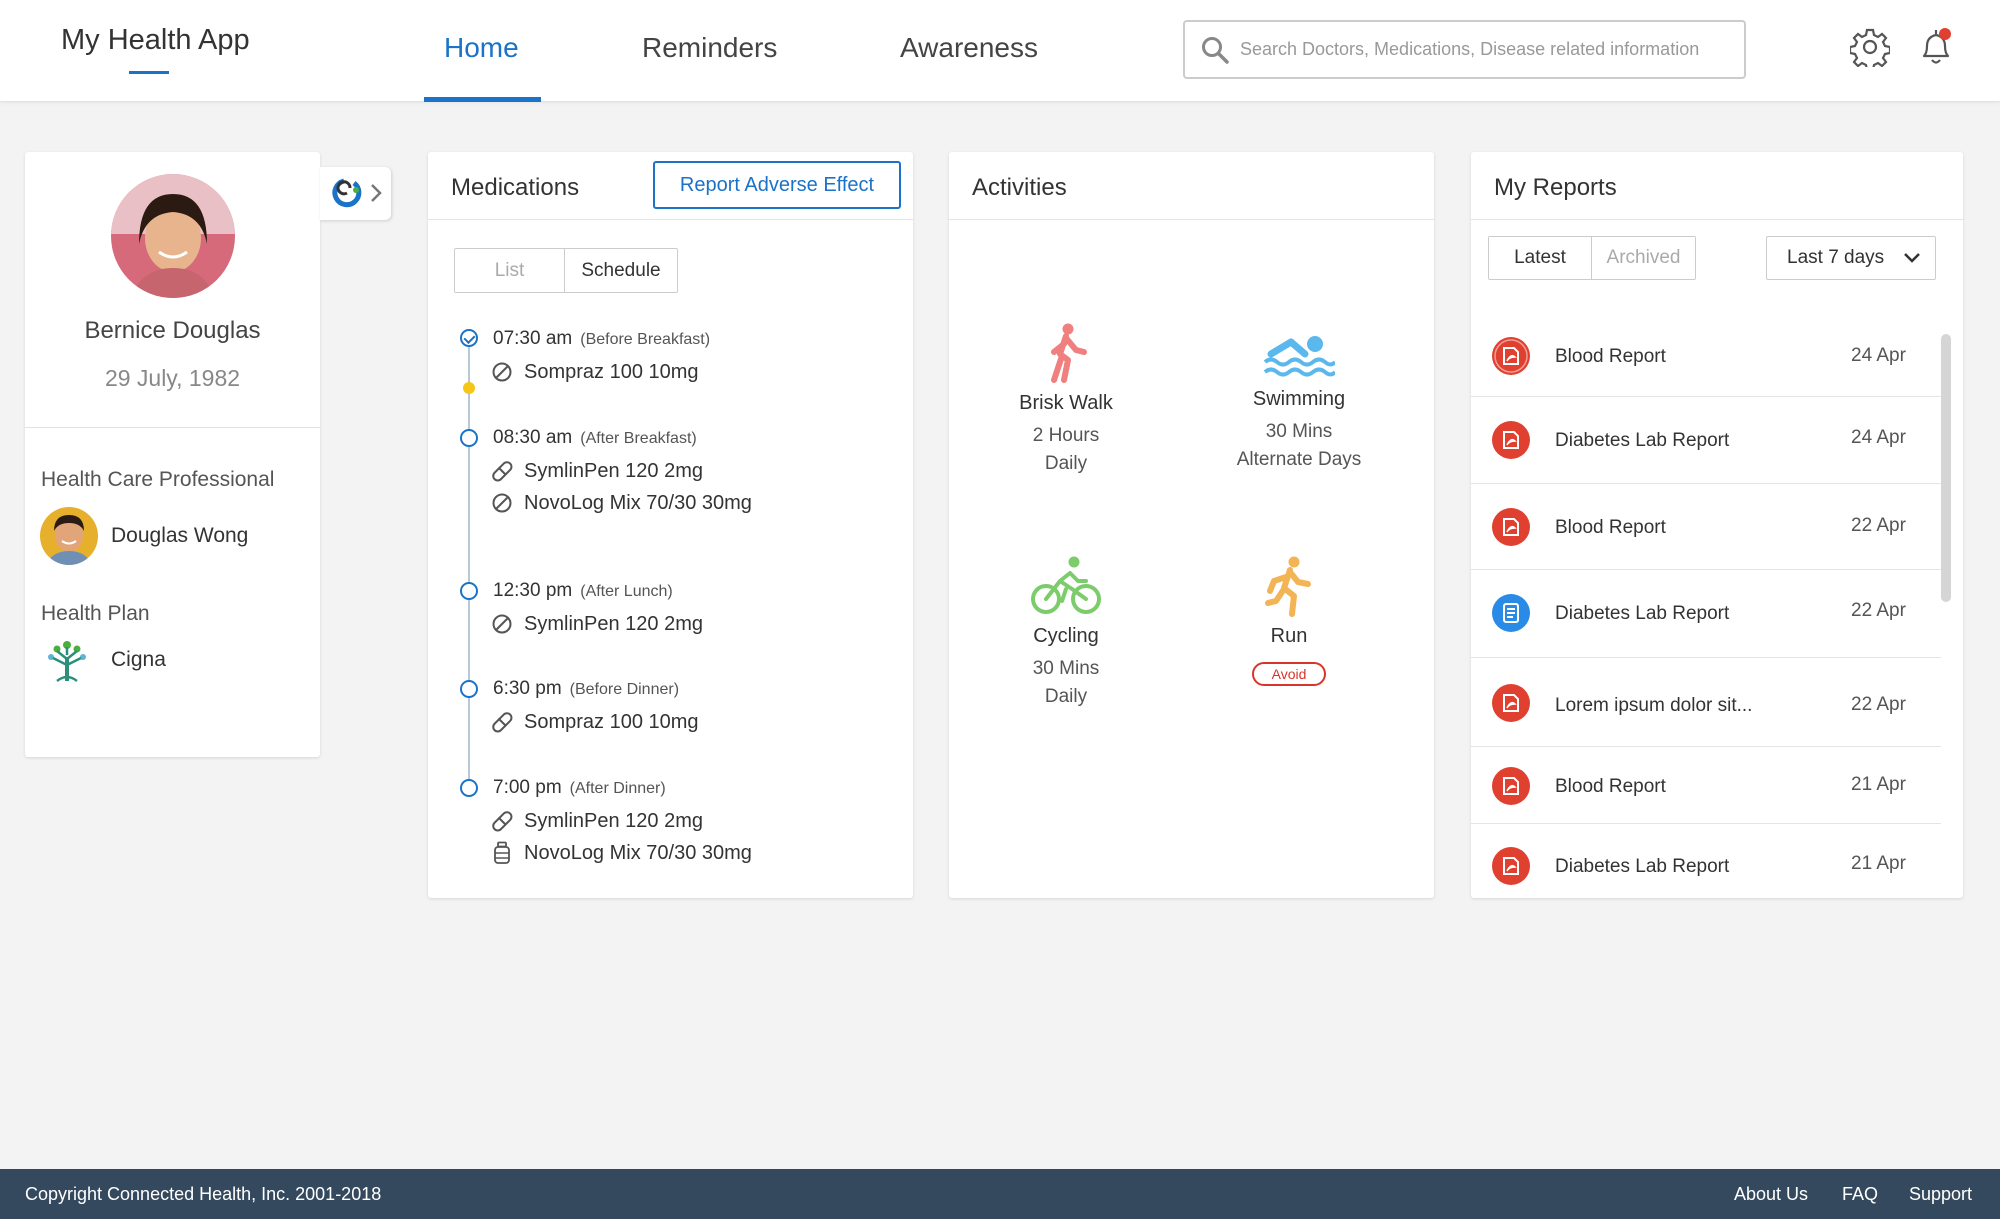 This screenshot has width=2000, height=1219. Describe the element at coordinates (1066, 585) in the screenshot. I see `cycle-icon` at that location.